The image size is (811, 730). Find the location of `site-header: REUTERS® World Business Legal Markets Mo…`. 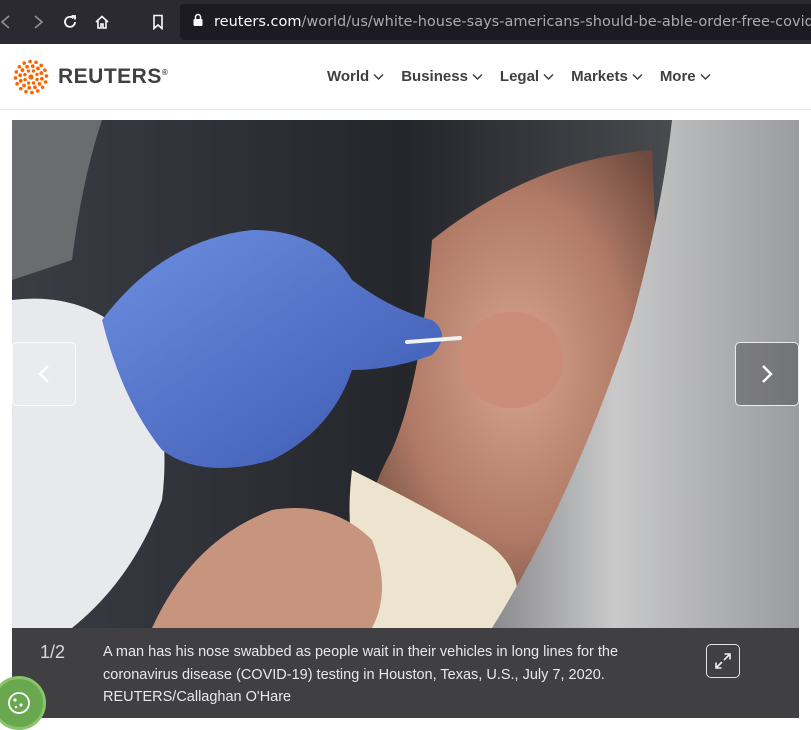

site-header: REUTERS® World Business Legal Markets Mo… is located at coordinates (405, 77).